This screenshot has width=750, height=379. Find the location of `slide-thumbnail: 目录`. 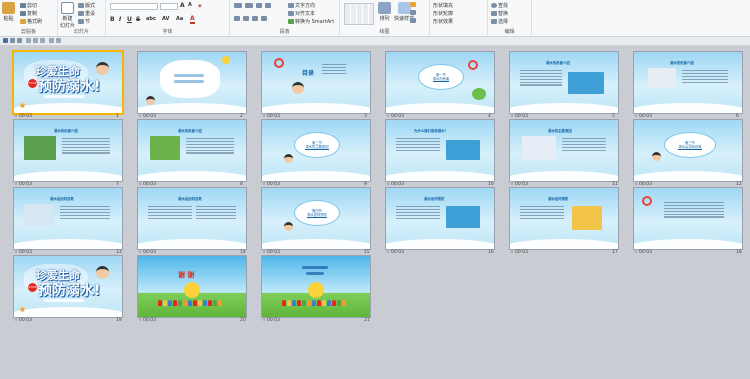

slide-thumbnail: 目录 is located at coordinates (316, 82).